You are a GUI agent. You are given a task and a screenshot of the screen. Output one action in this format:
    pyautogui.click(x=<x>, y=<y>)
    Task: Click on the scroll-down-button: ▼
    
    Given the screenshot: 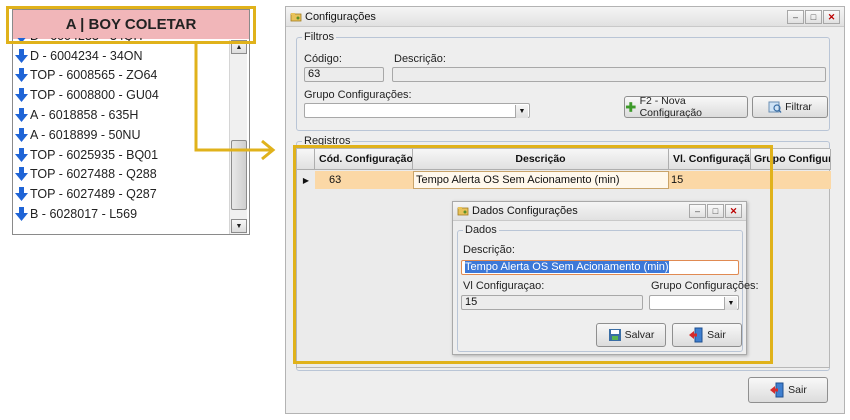 What is the action you would take?
    pyautogui.click(x=239, y=226)
    